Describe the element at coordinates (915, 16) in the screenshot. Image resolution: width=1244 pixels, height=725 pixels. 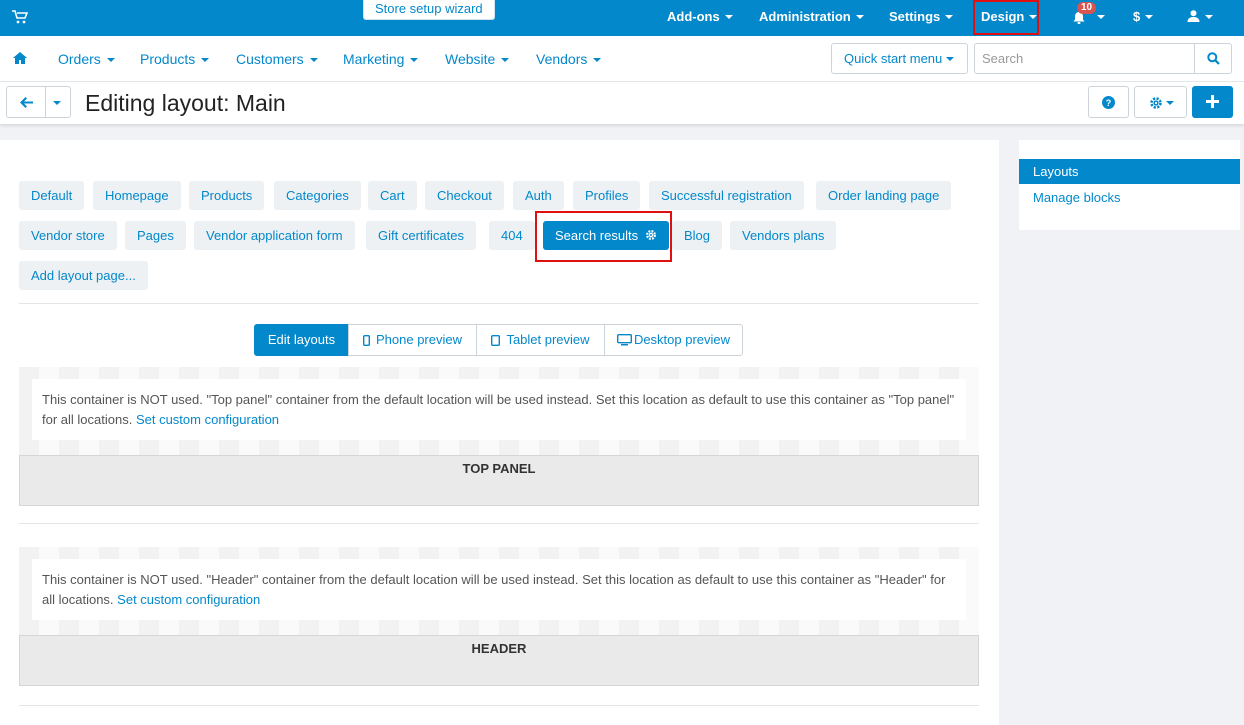
I see `topnav-settings-label: Settings` at that location.